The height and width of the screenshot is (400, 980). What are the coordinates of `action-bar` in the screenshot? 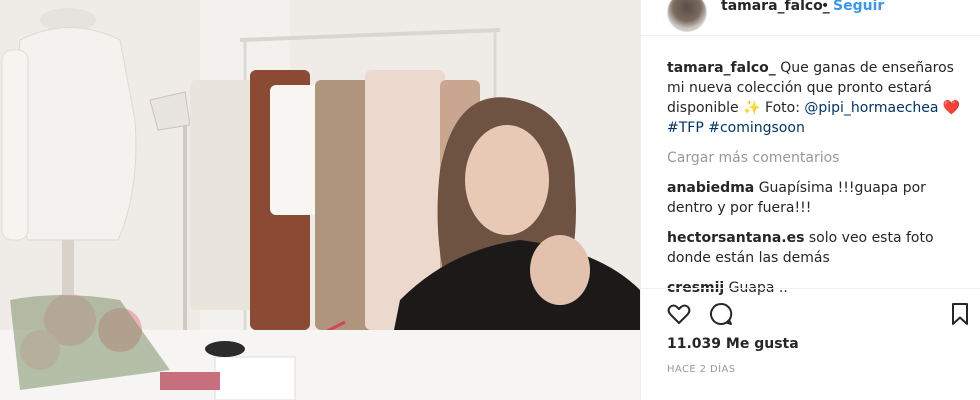 It's located at (810, 314).